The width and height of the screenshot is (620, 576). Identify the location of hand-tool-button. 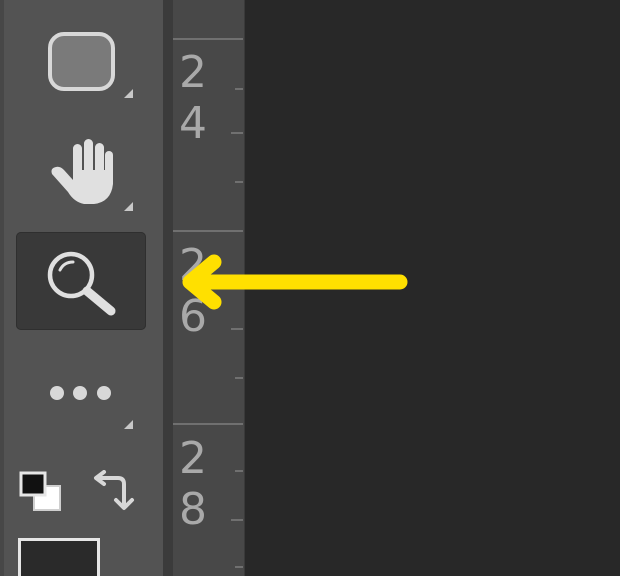
(81, 171).